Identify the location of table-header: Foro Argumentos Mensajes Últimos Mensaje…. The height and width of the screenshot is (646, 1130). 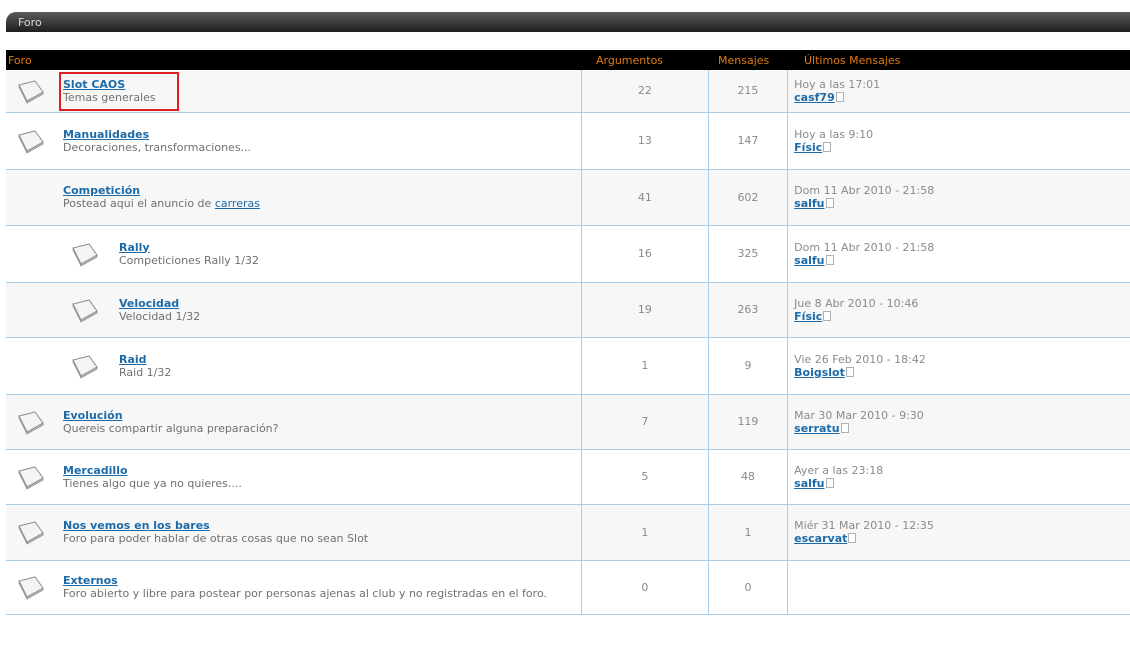
(568, 60).